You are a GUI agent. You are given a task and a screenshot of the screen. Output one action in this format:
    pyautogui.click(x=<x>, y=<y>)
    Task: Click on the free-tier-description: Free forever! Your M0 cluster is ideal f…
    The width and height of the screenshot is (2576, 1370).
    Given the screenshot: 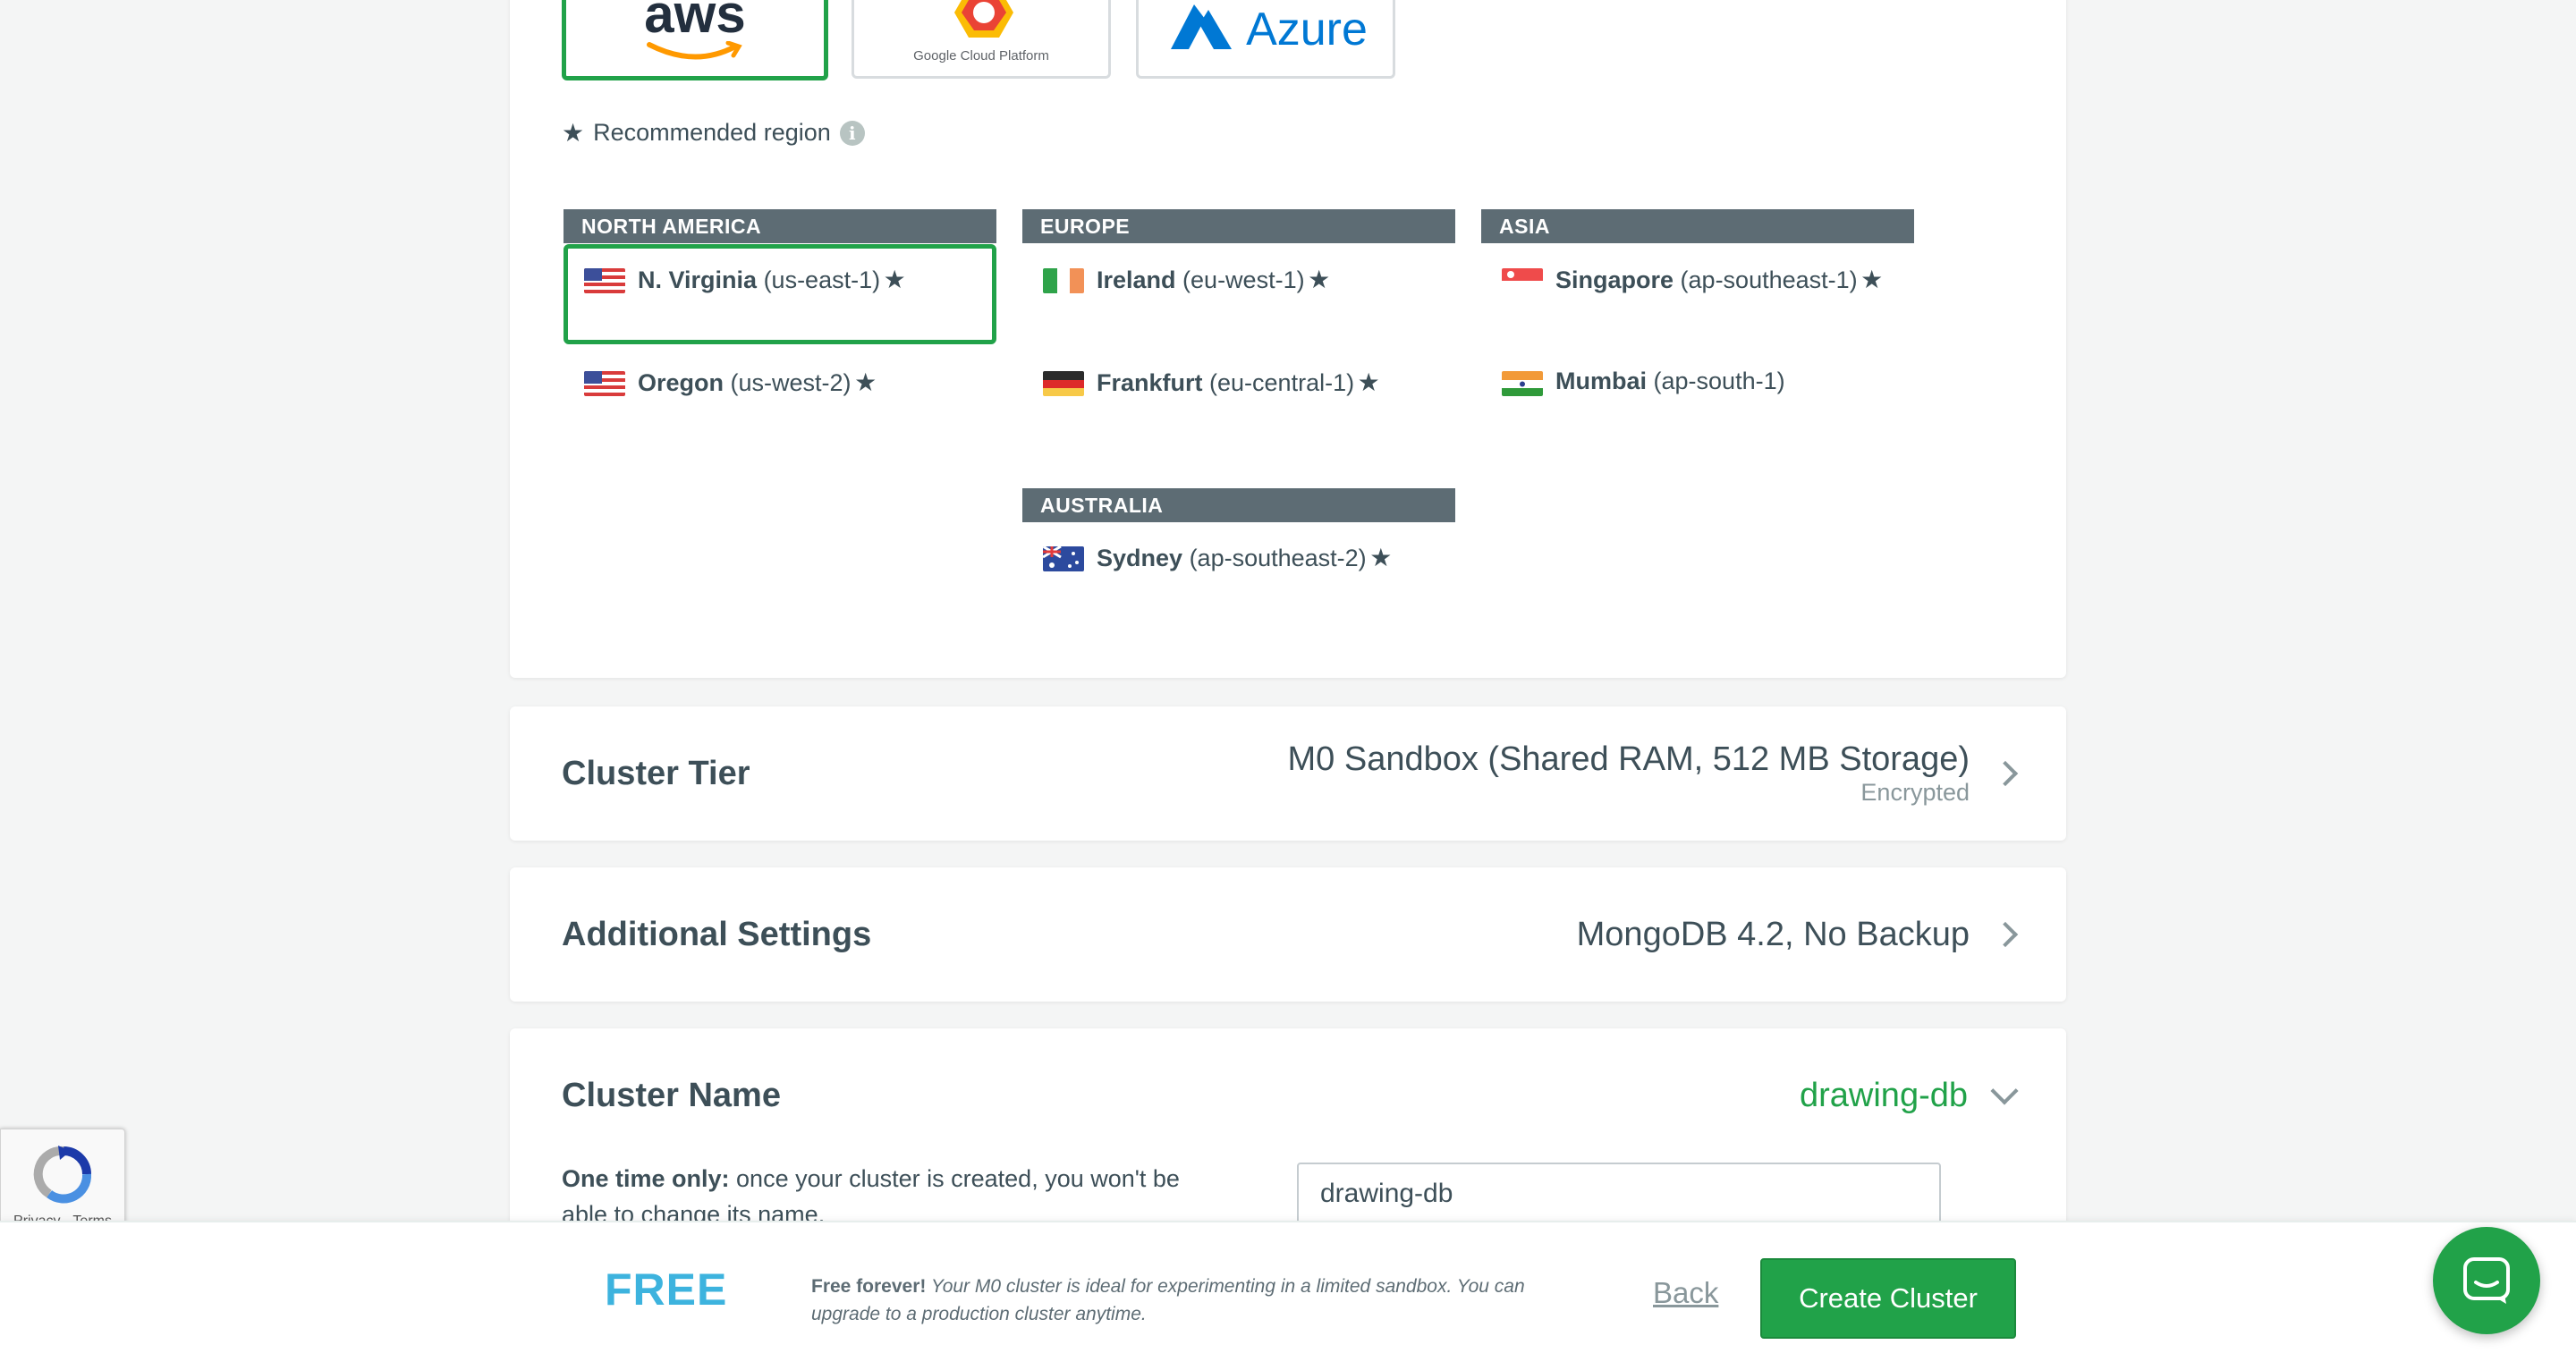 What is the action you would take?
    pyautogui.click(x=1182, y=1300)
    